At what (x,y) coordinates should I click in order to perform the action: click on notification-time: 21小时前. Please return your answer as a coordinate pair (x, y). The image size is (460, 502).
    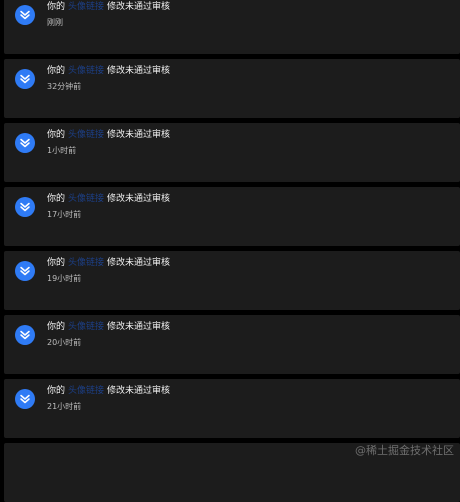
    Looking at the image, I should click on (64, 406).